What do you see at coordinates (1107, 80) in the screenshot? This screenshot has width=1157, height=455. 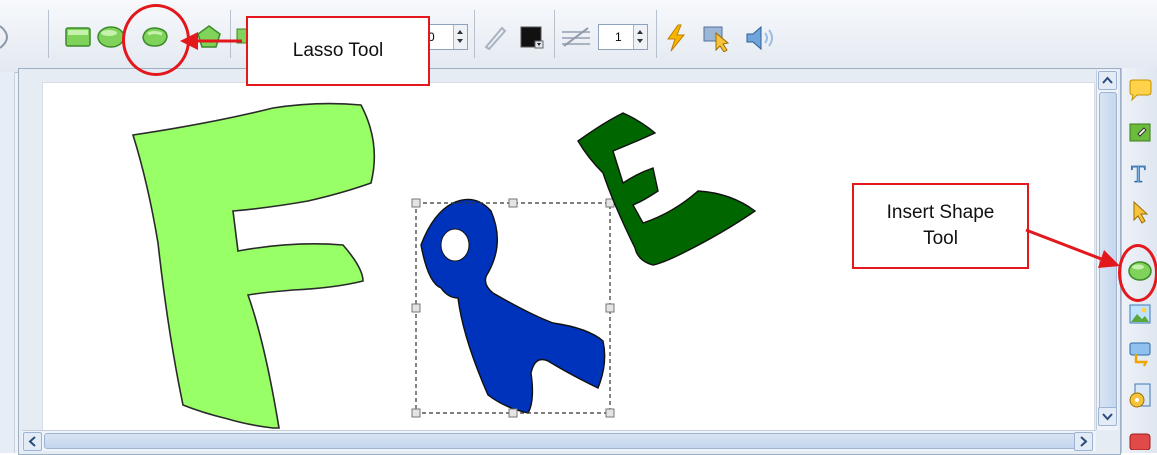 I see `scroll-up-button` at bounding box center [1107, 80].